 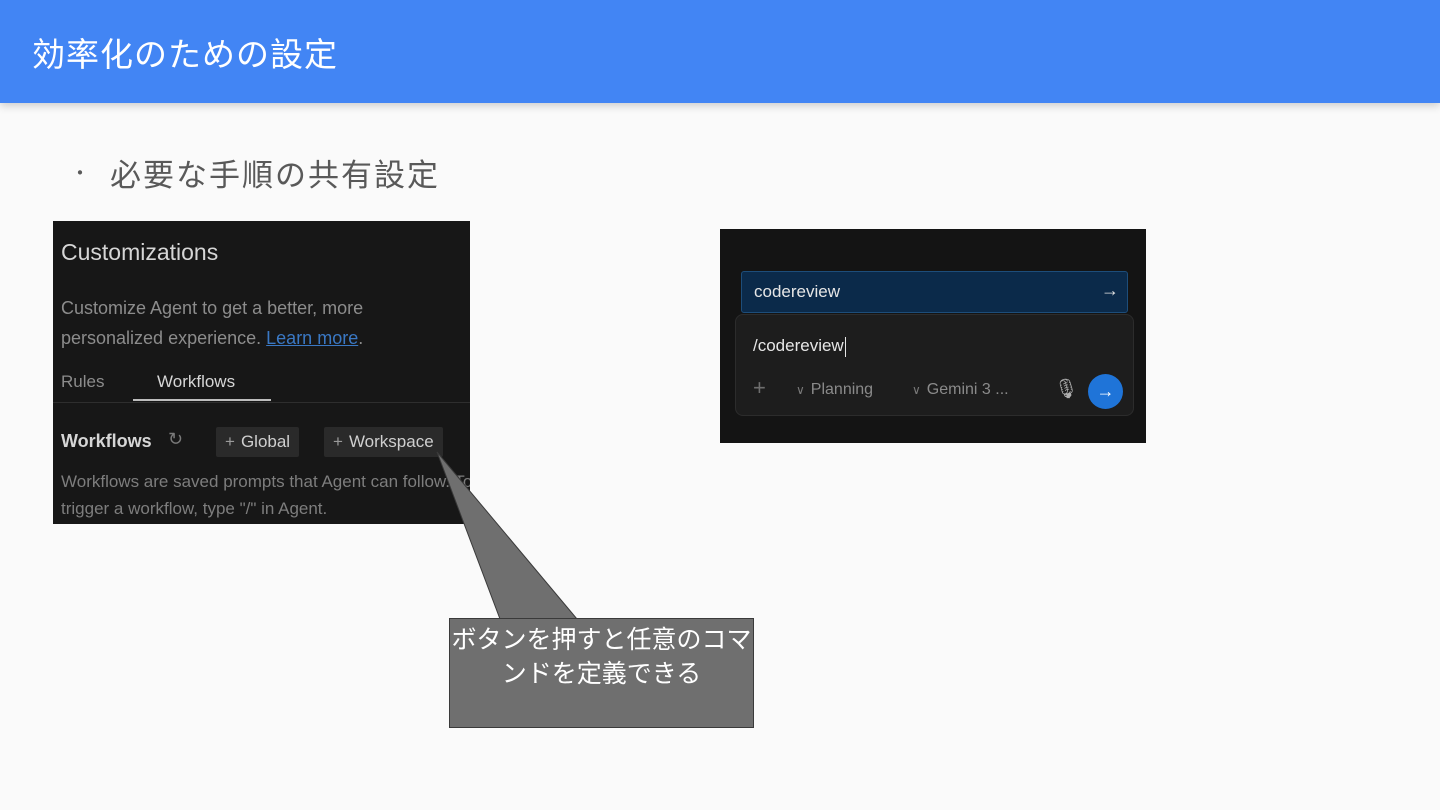 What do you see at coordinates (601, 673) in the screenshot?
I see `callout-box: ボタンを押すと任意のコマンドを定義できる` at bounding box center [601, 673].